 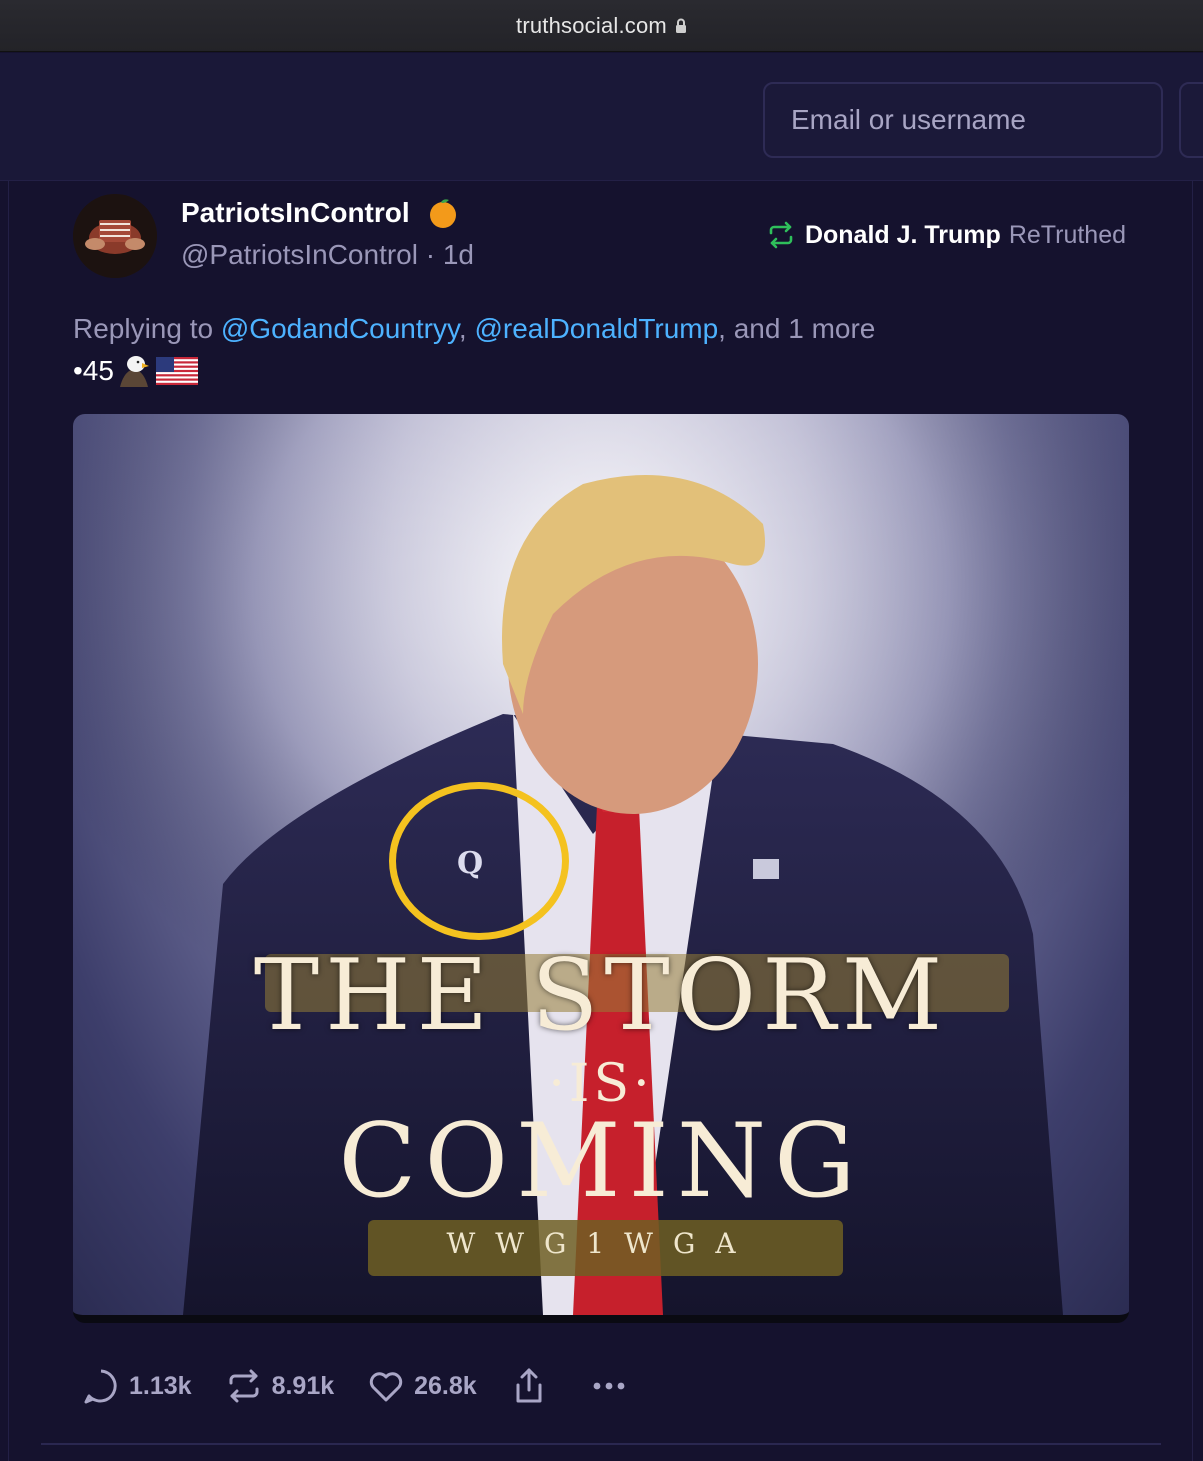 What do you see at coordinates (963, 120) in the screenshot?
I see `email-or-username-input` at bounding box center [963, 120].